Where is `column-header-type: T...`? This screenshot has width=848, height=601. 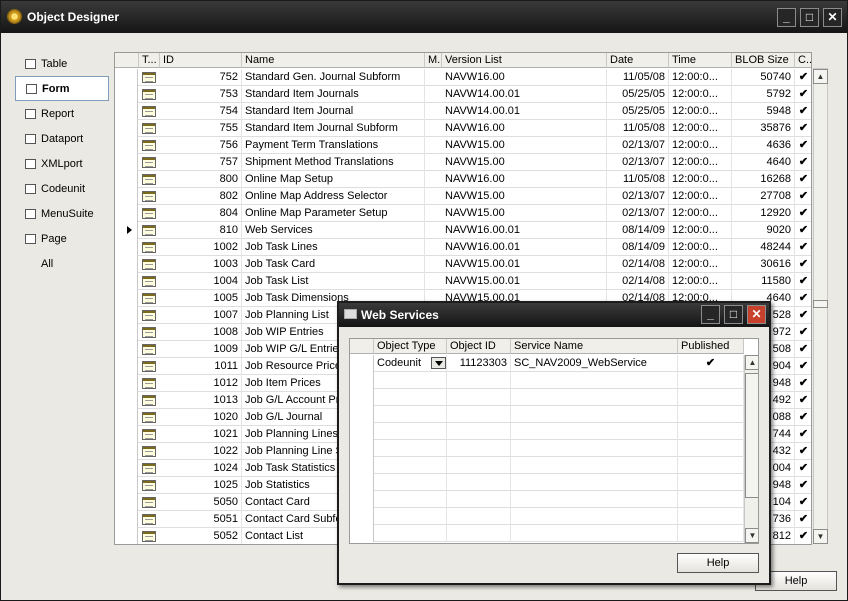 column-header-type: T... is located at coordinates (149, 60).